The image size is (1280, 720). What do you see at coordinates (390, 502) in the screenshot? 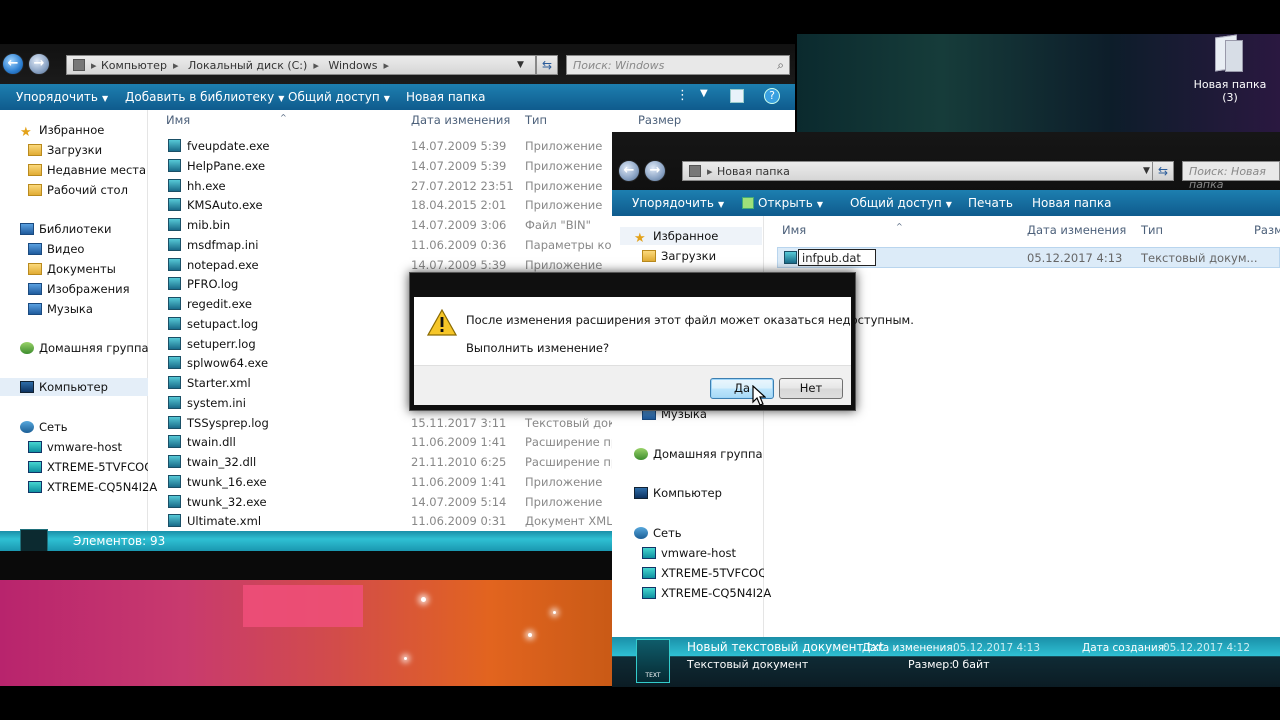
I see `file-row: twunk_32.exe 14.07.2009 5:14 Приложение` at bounding box center [390, 502].